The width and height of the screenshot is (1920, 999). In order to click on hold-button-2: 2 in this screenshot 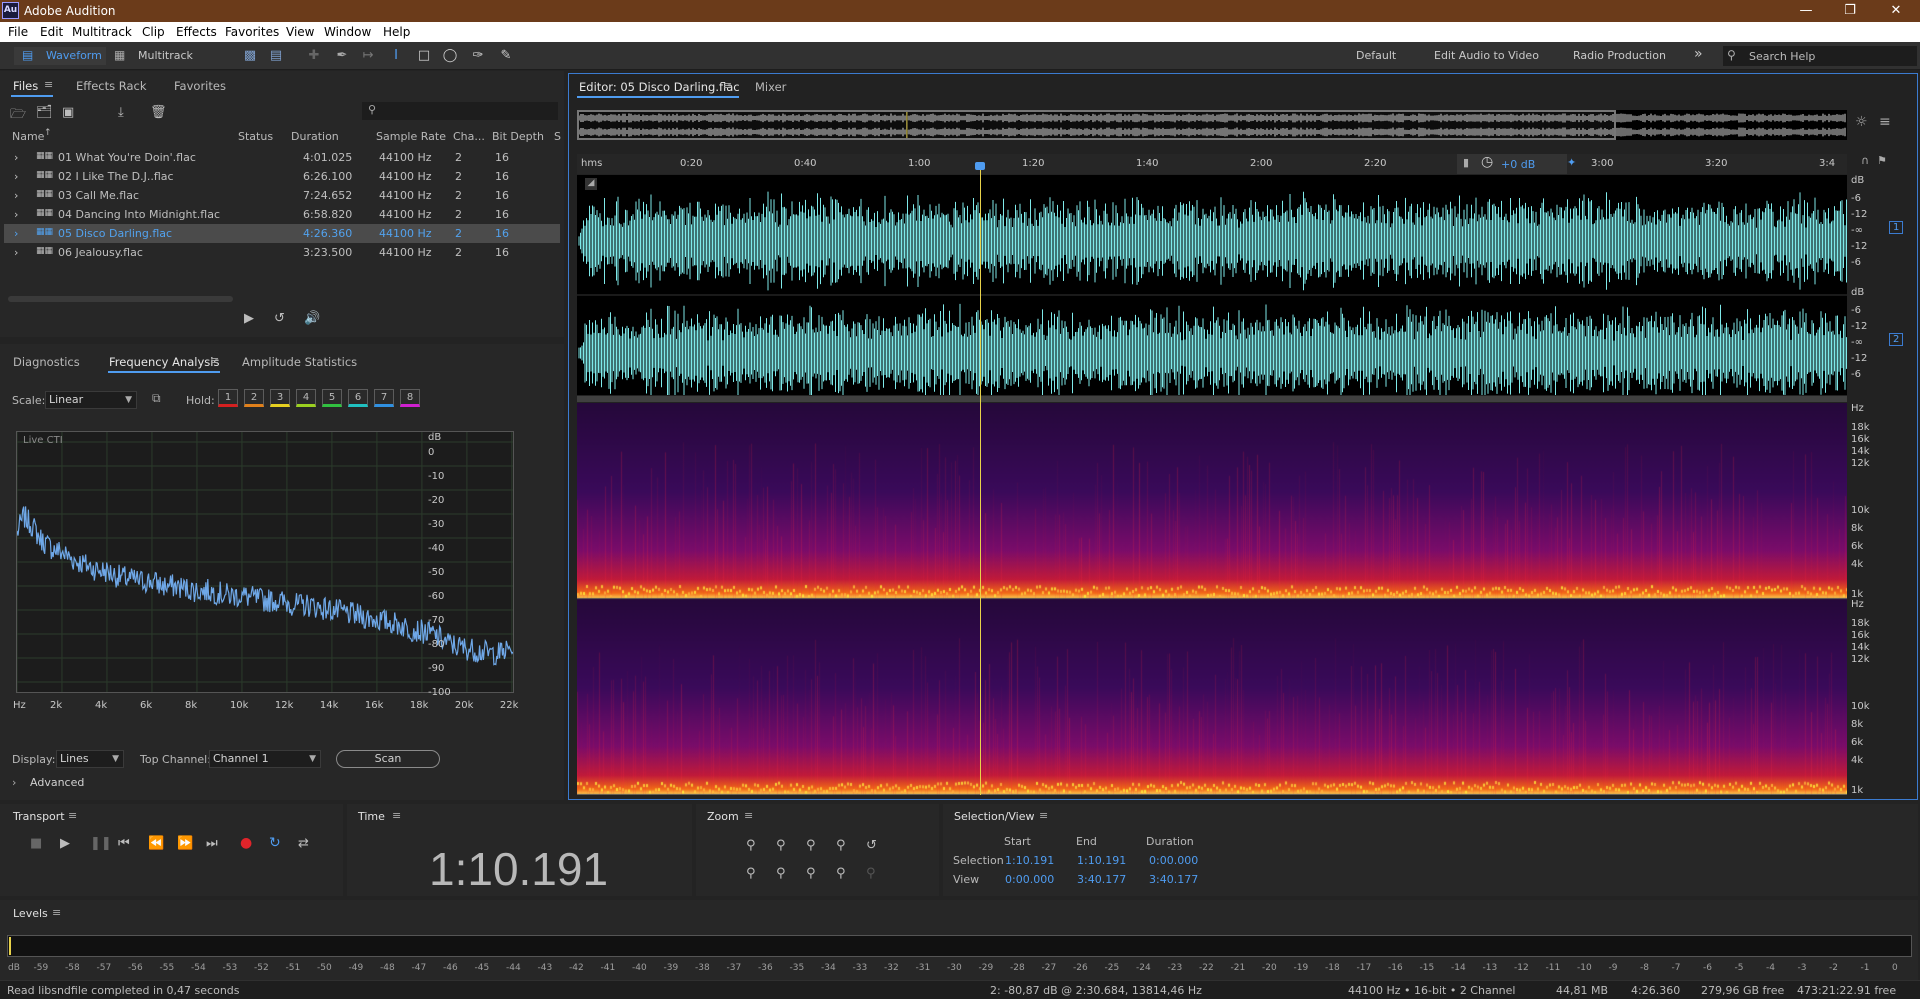, I will do `click(254, 398)`.